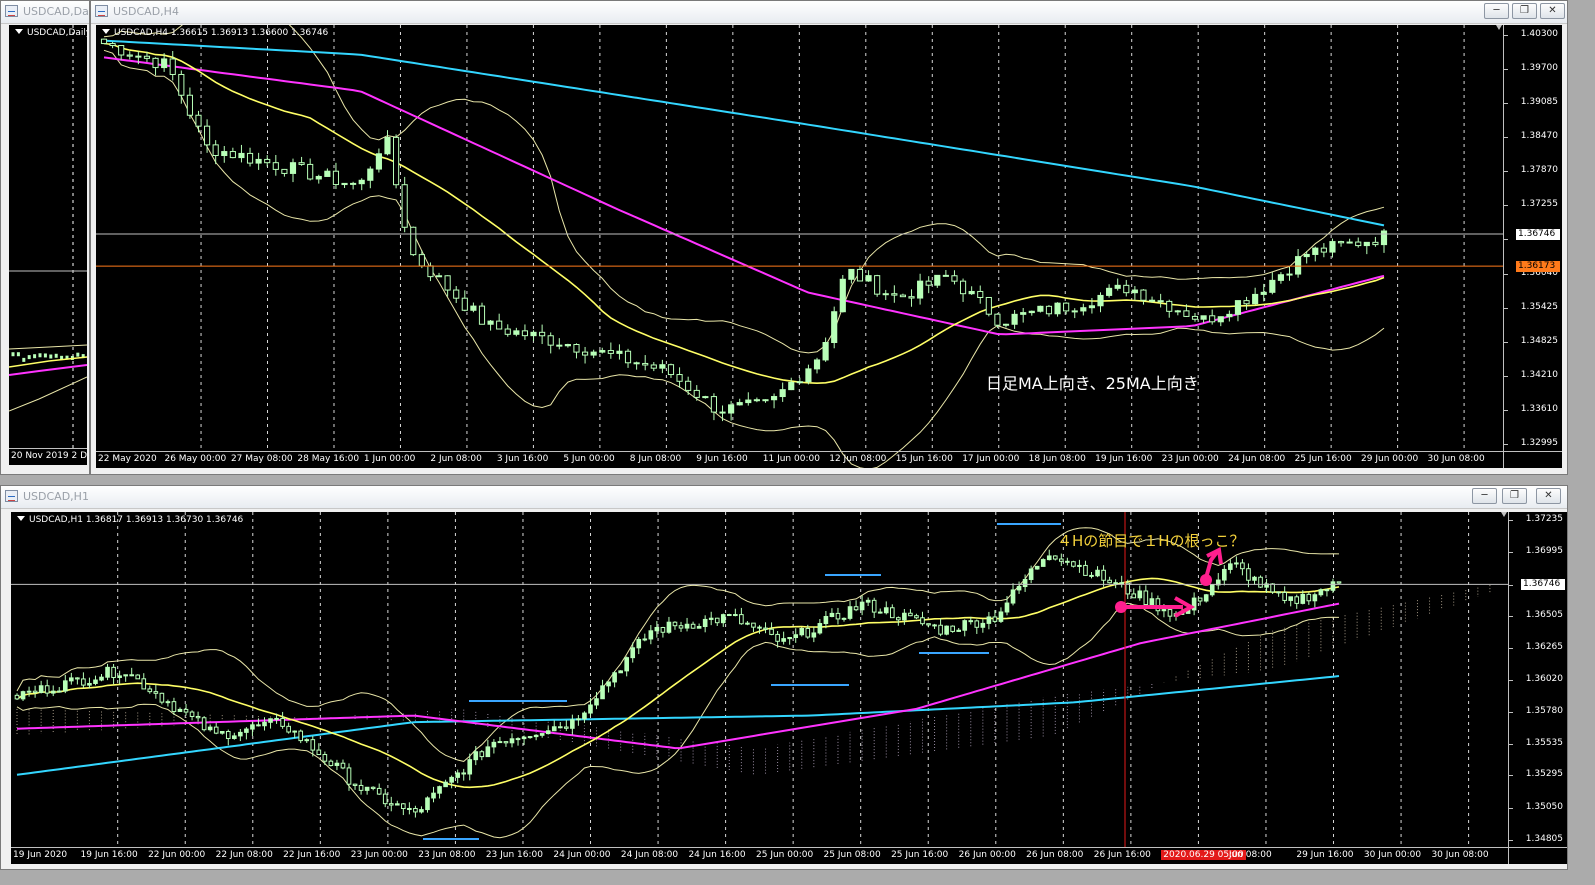 The height and width of the screenshot is (885, 1595). I want to click on time-axis-label: 24 Jun 00:00, so click(582, 855).